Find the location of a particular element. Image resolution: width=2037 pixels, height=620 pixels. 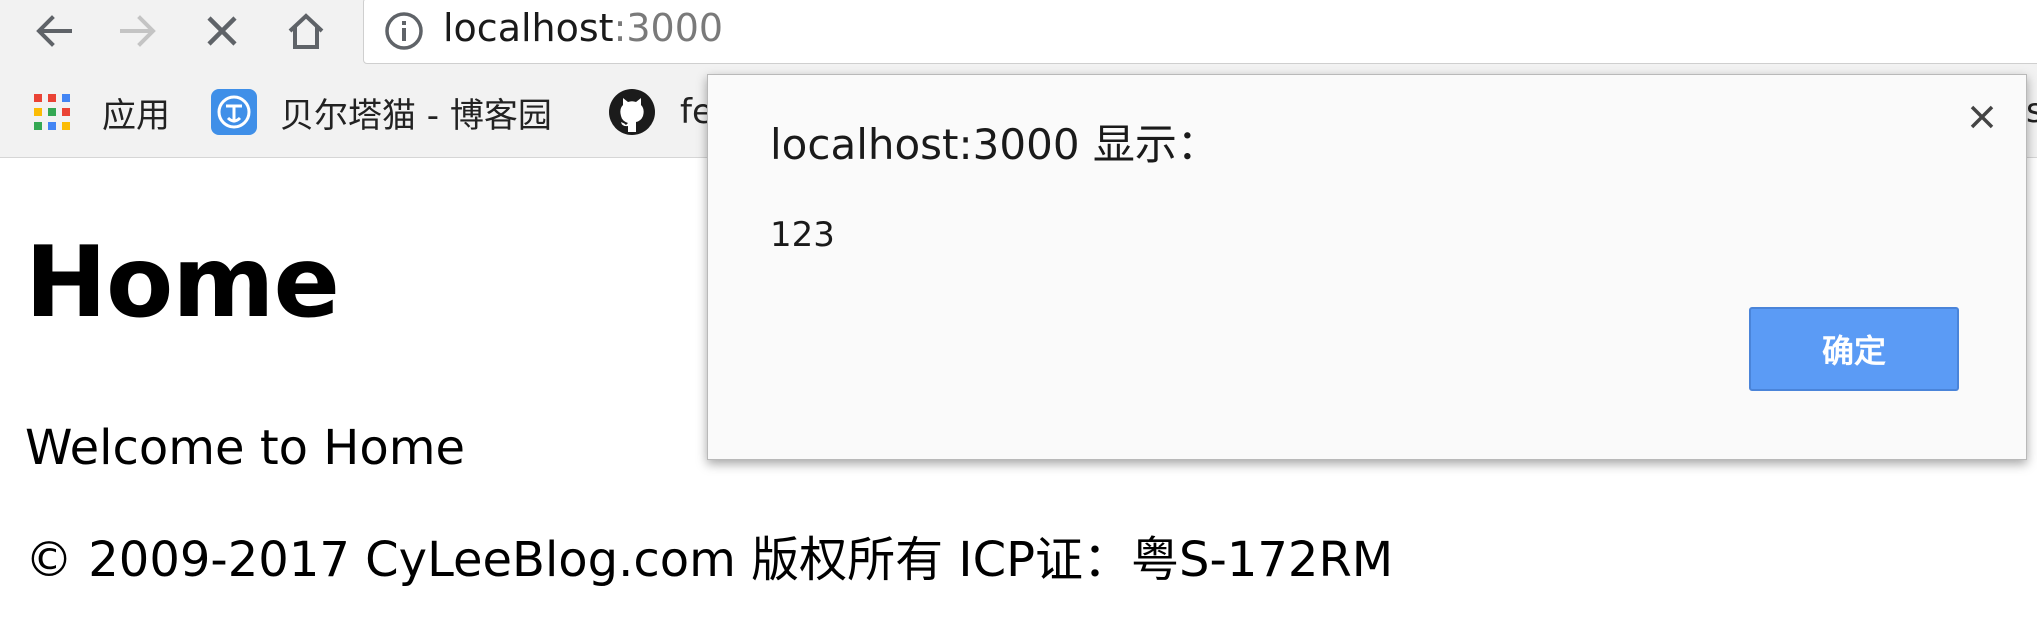

browser-toolbar: localhost:3000 is located at coordinates (1018, 33).